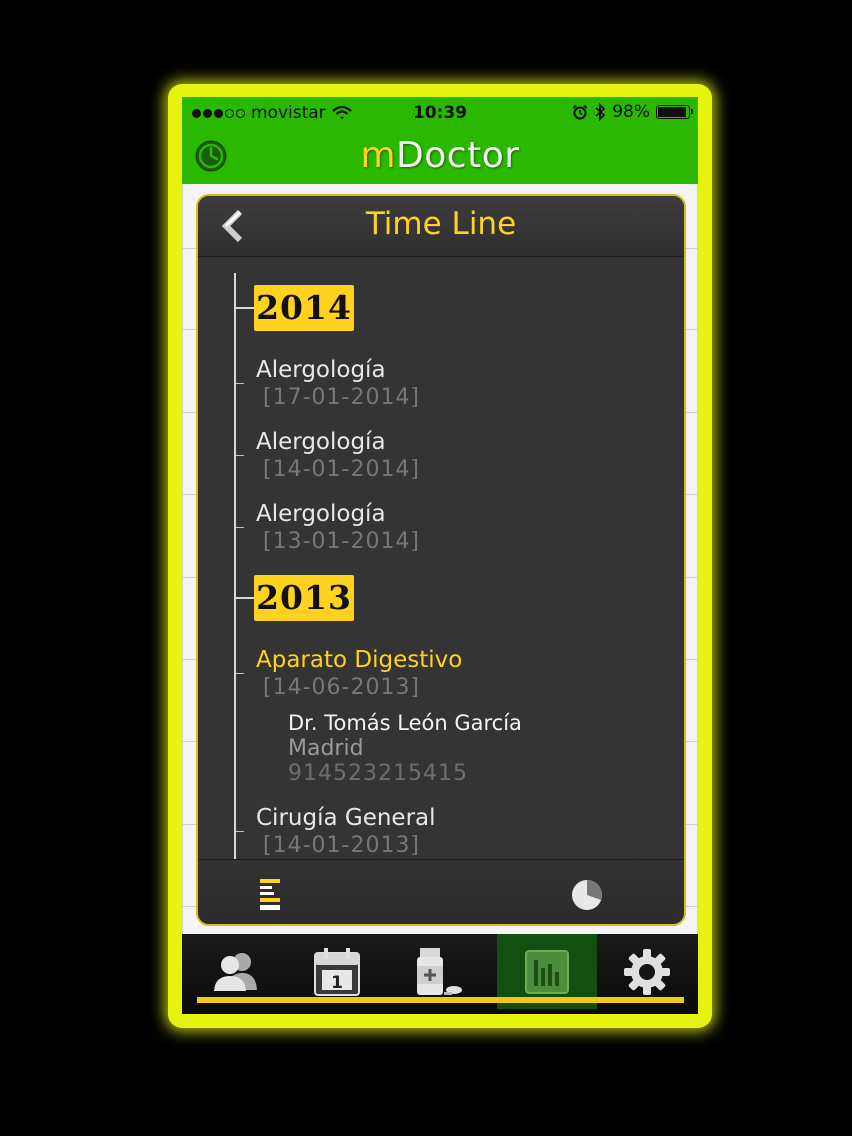  Describe the element at coordinates (342, 845) in the screenshot. I see `timeline-entry-date: [14-01-2013]` at that location.